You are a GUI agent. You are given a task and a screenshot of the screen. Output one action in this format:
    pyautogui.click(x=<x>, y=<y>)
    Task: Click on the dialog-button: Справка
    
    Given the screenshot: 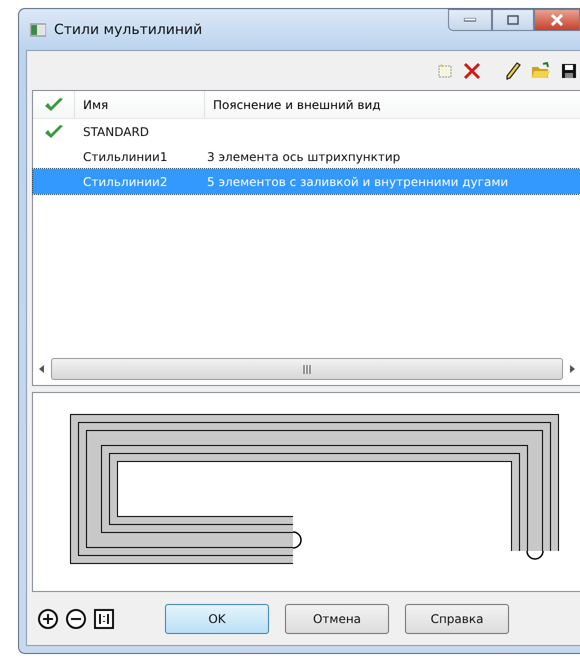 What is the action you would take?
    pyautogui.click(x=457, y=619)
    